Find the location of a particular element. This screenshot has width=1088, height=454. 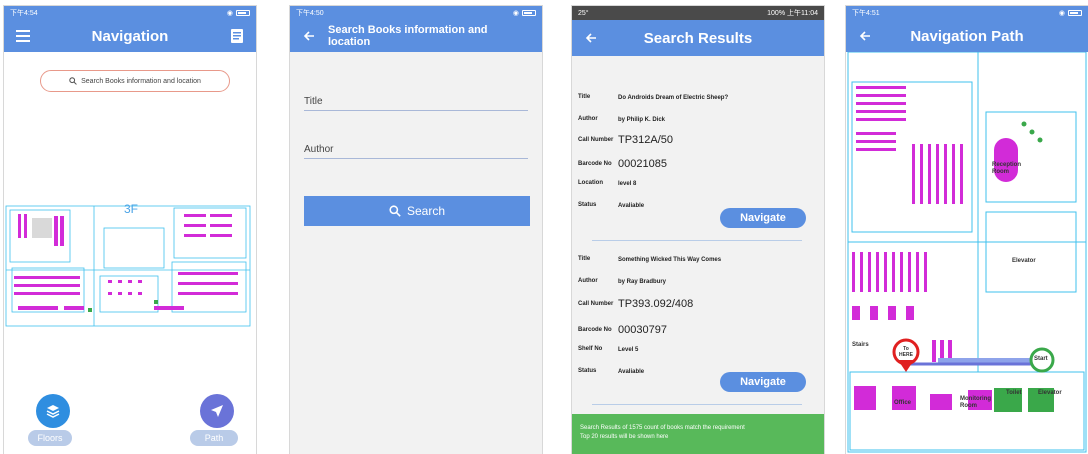

app-bar: Navigation Path is located at coordinates (967, 36).